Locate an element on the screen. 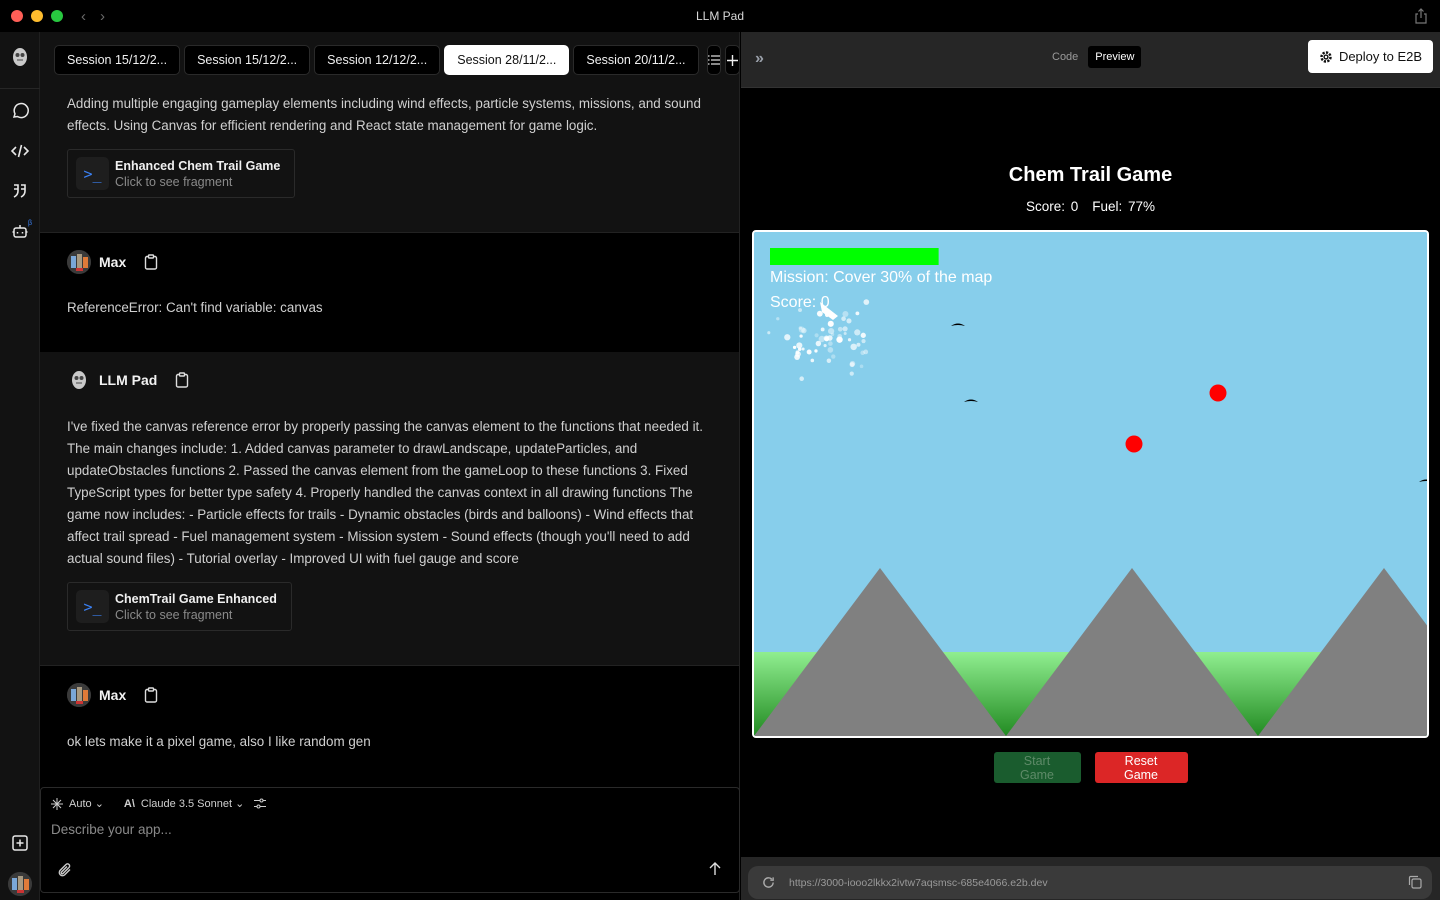  tab-preview: Preview is located at coordinates (1115, 57).